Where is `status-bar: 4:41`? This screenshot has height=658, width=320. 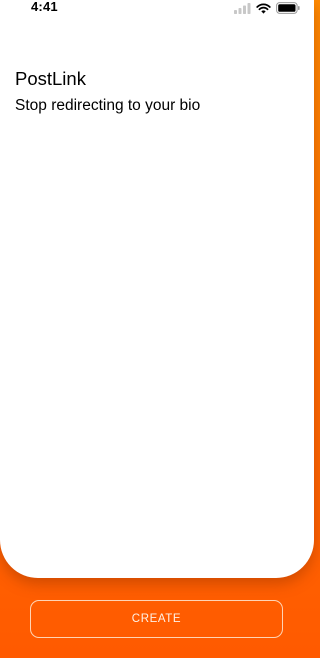 status-bar: 4:41 is located at coordinates (157, 10).